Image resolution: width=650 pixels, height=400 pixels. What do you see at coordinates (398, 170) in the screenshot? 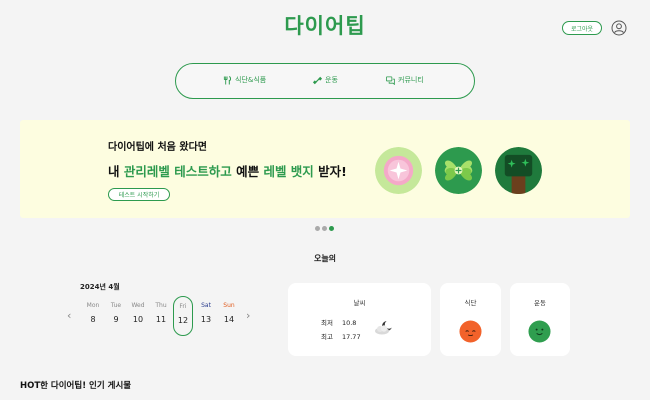
I see `sparkle-badge-icon` at bounding box center [398, 170].